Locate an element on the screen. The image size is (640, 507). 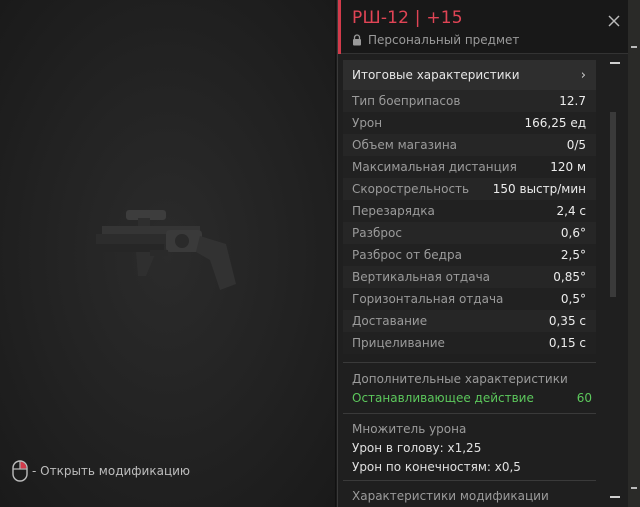
stat-row-aim-time: Прицеливание 0,15 с is located at coordinates (469, 343).